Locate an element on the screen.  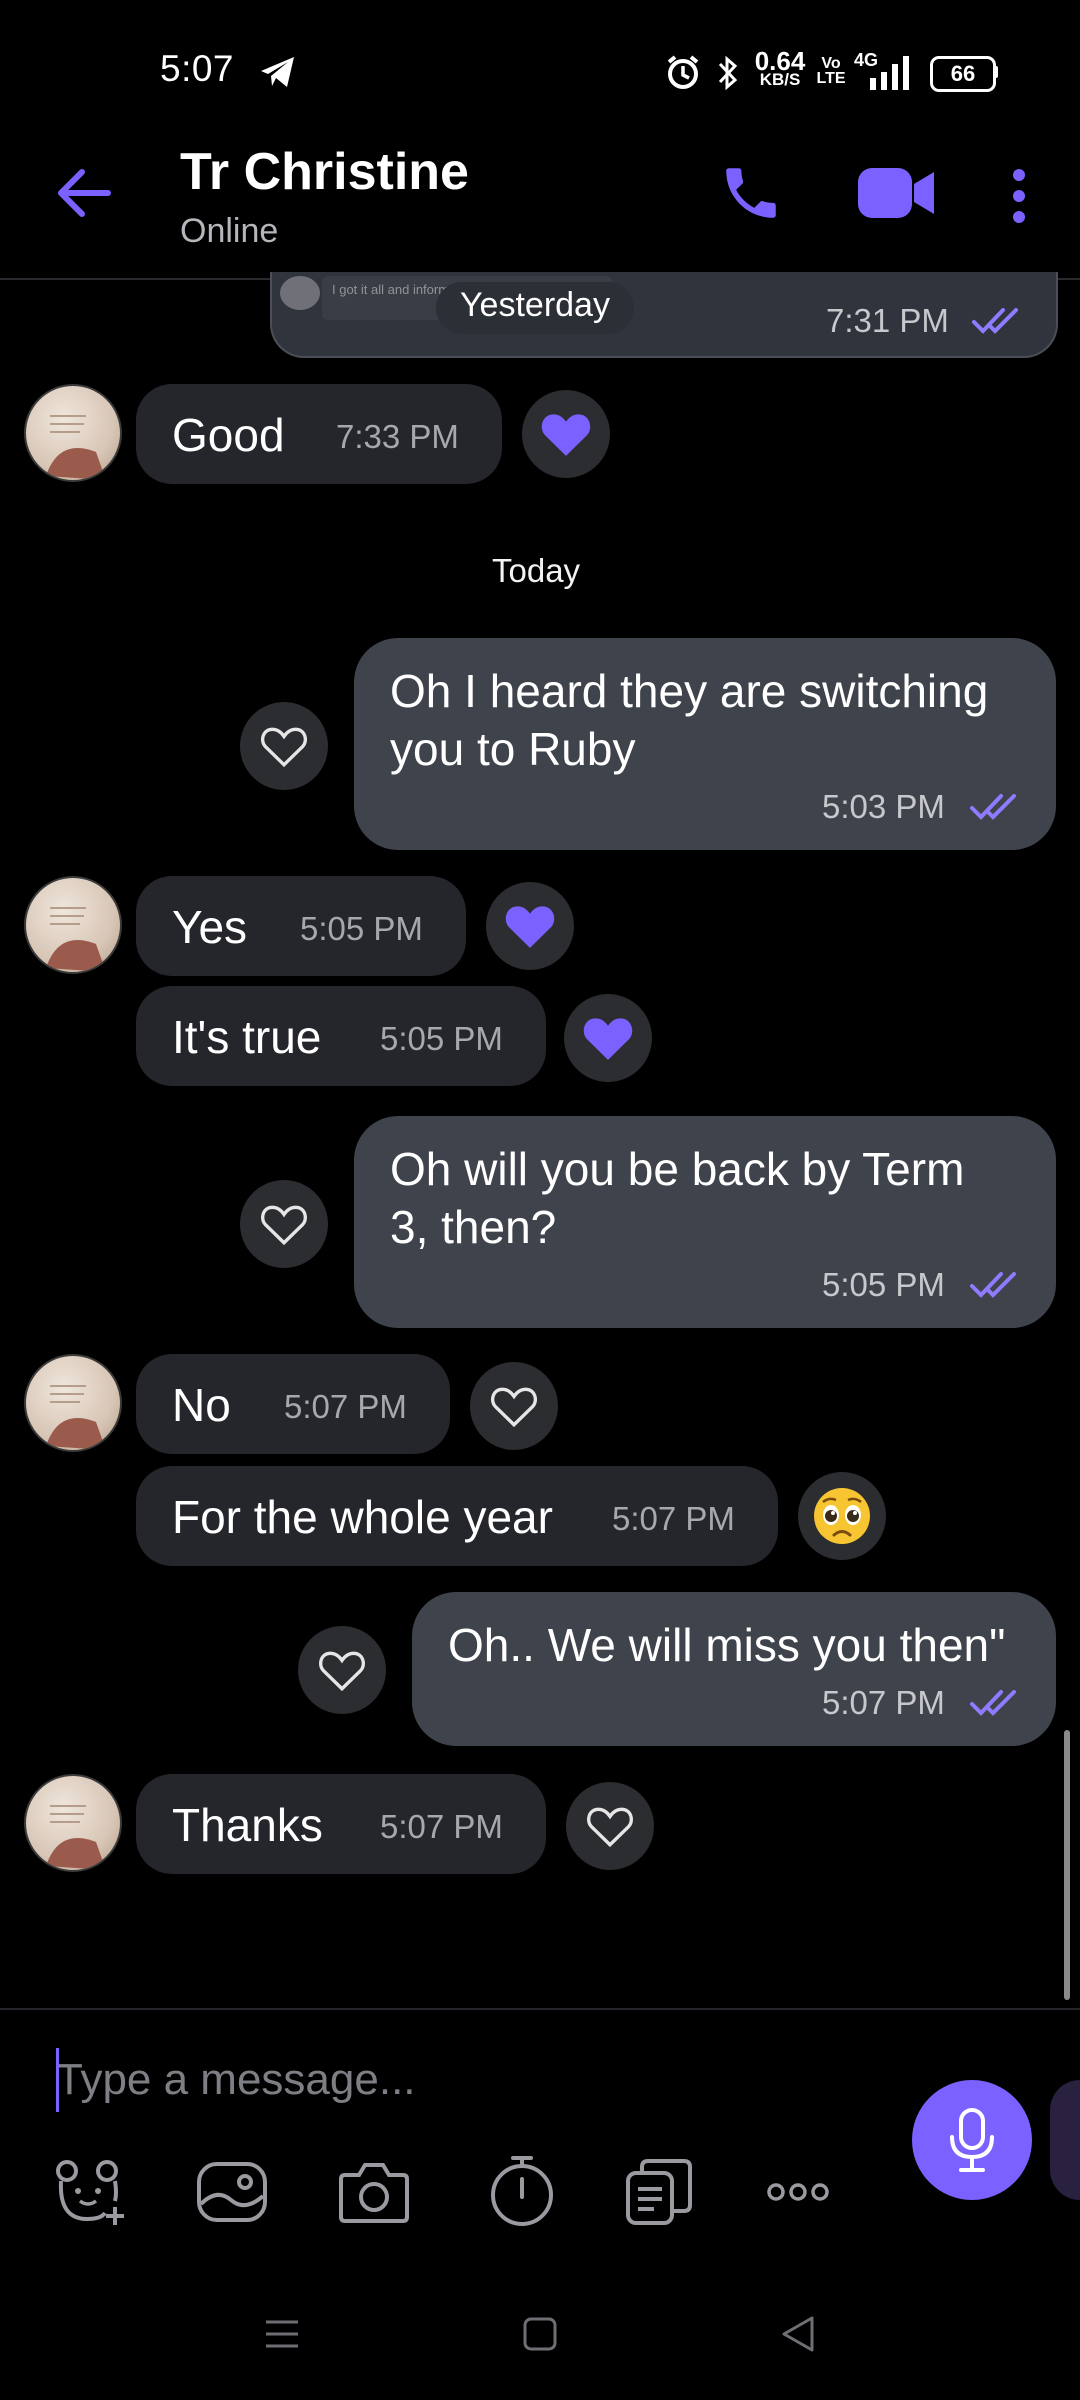
home-nav-icon is located at coordinates (540, 2334).